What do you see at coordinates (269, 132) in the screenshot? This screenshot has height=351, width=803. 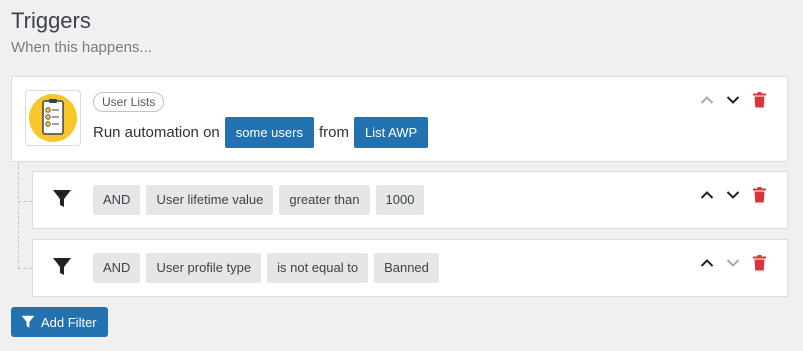 I see `target-users-button: some users` at bounding box center [269, 132].